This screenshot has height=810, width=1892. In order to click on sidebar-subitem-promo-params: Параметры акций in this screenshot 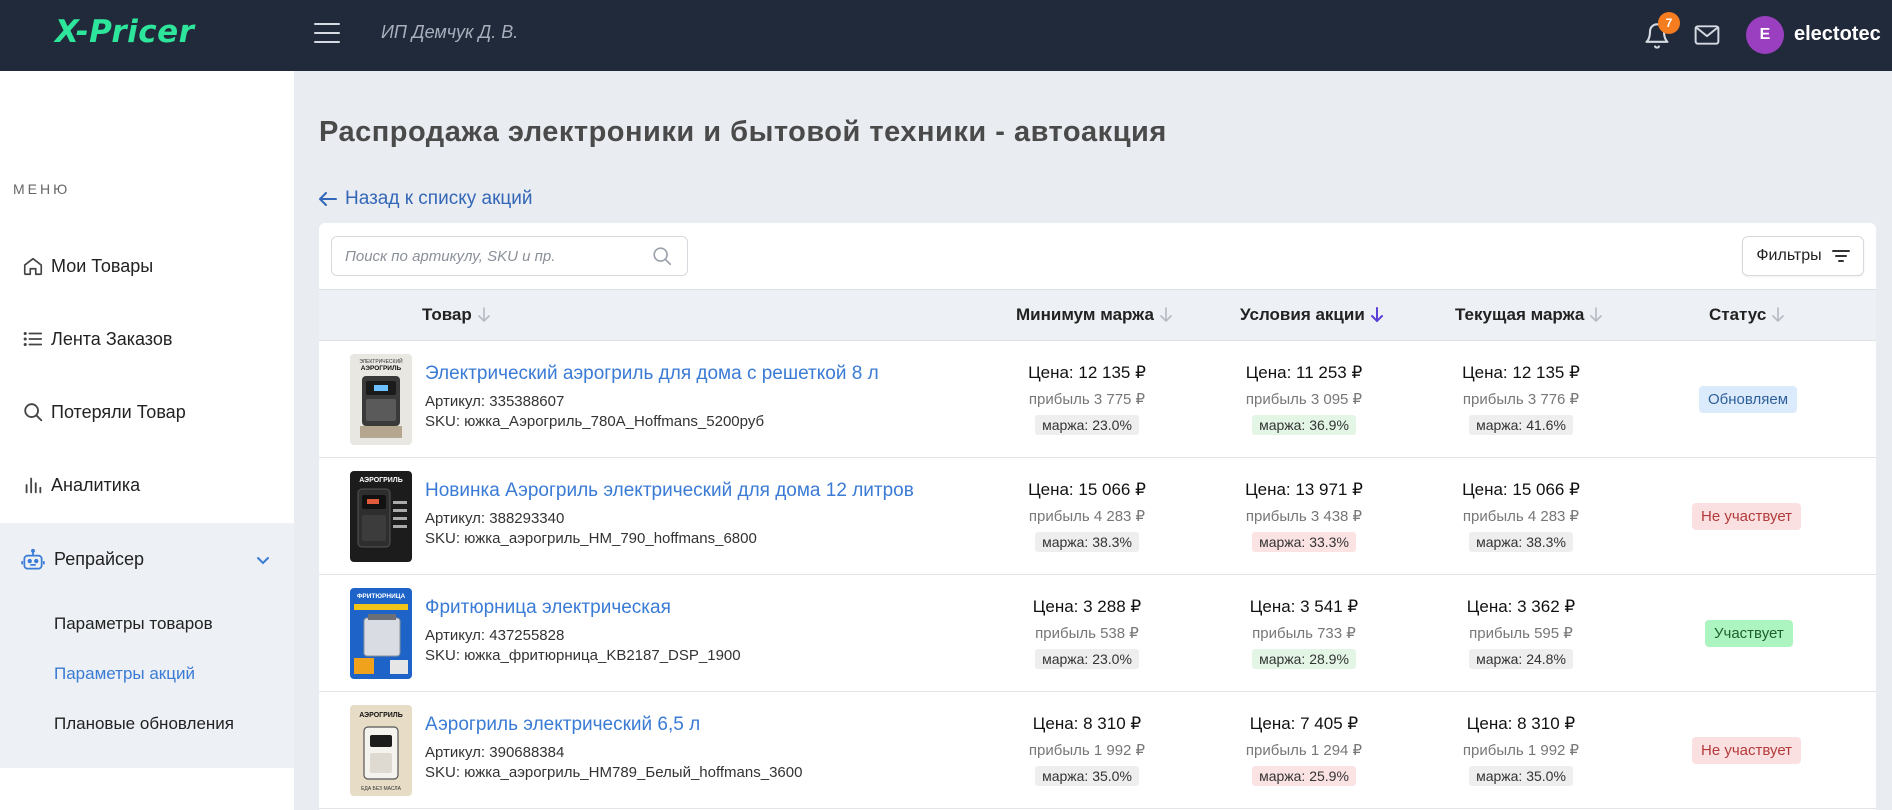, I will do `click(124, 674)`.